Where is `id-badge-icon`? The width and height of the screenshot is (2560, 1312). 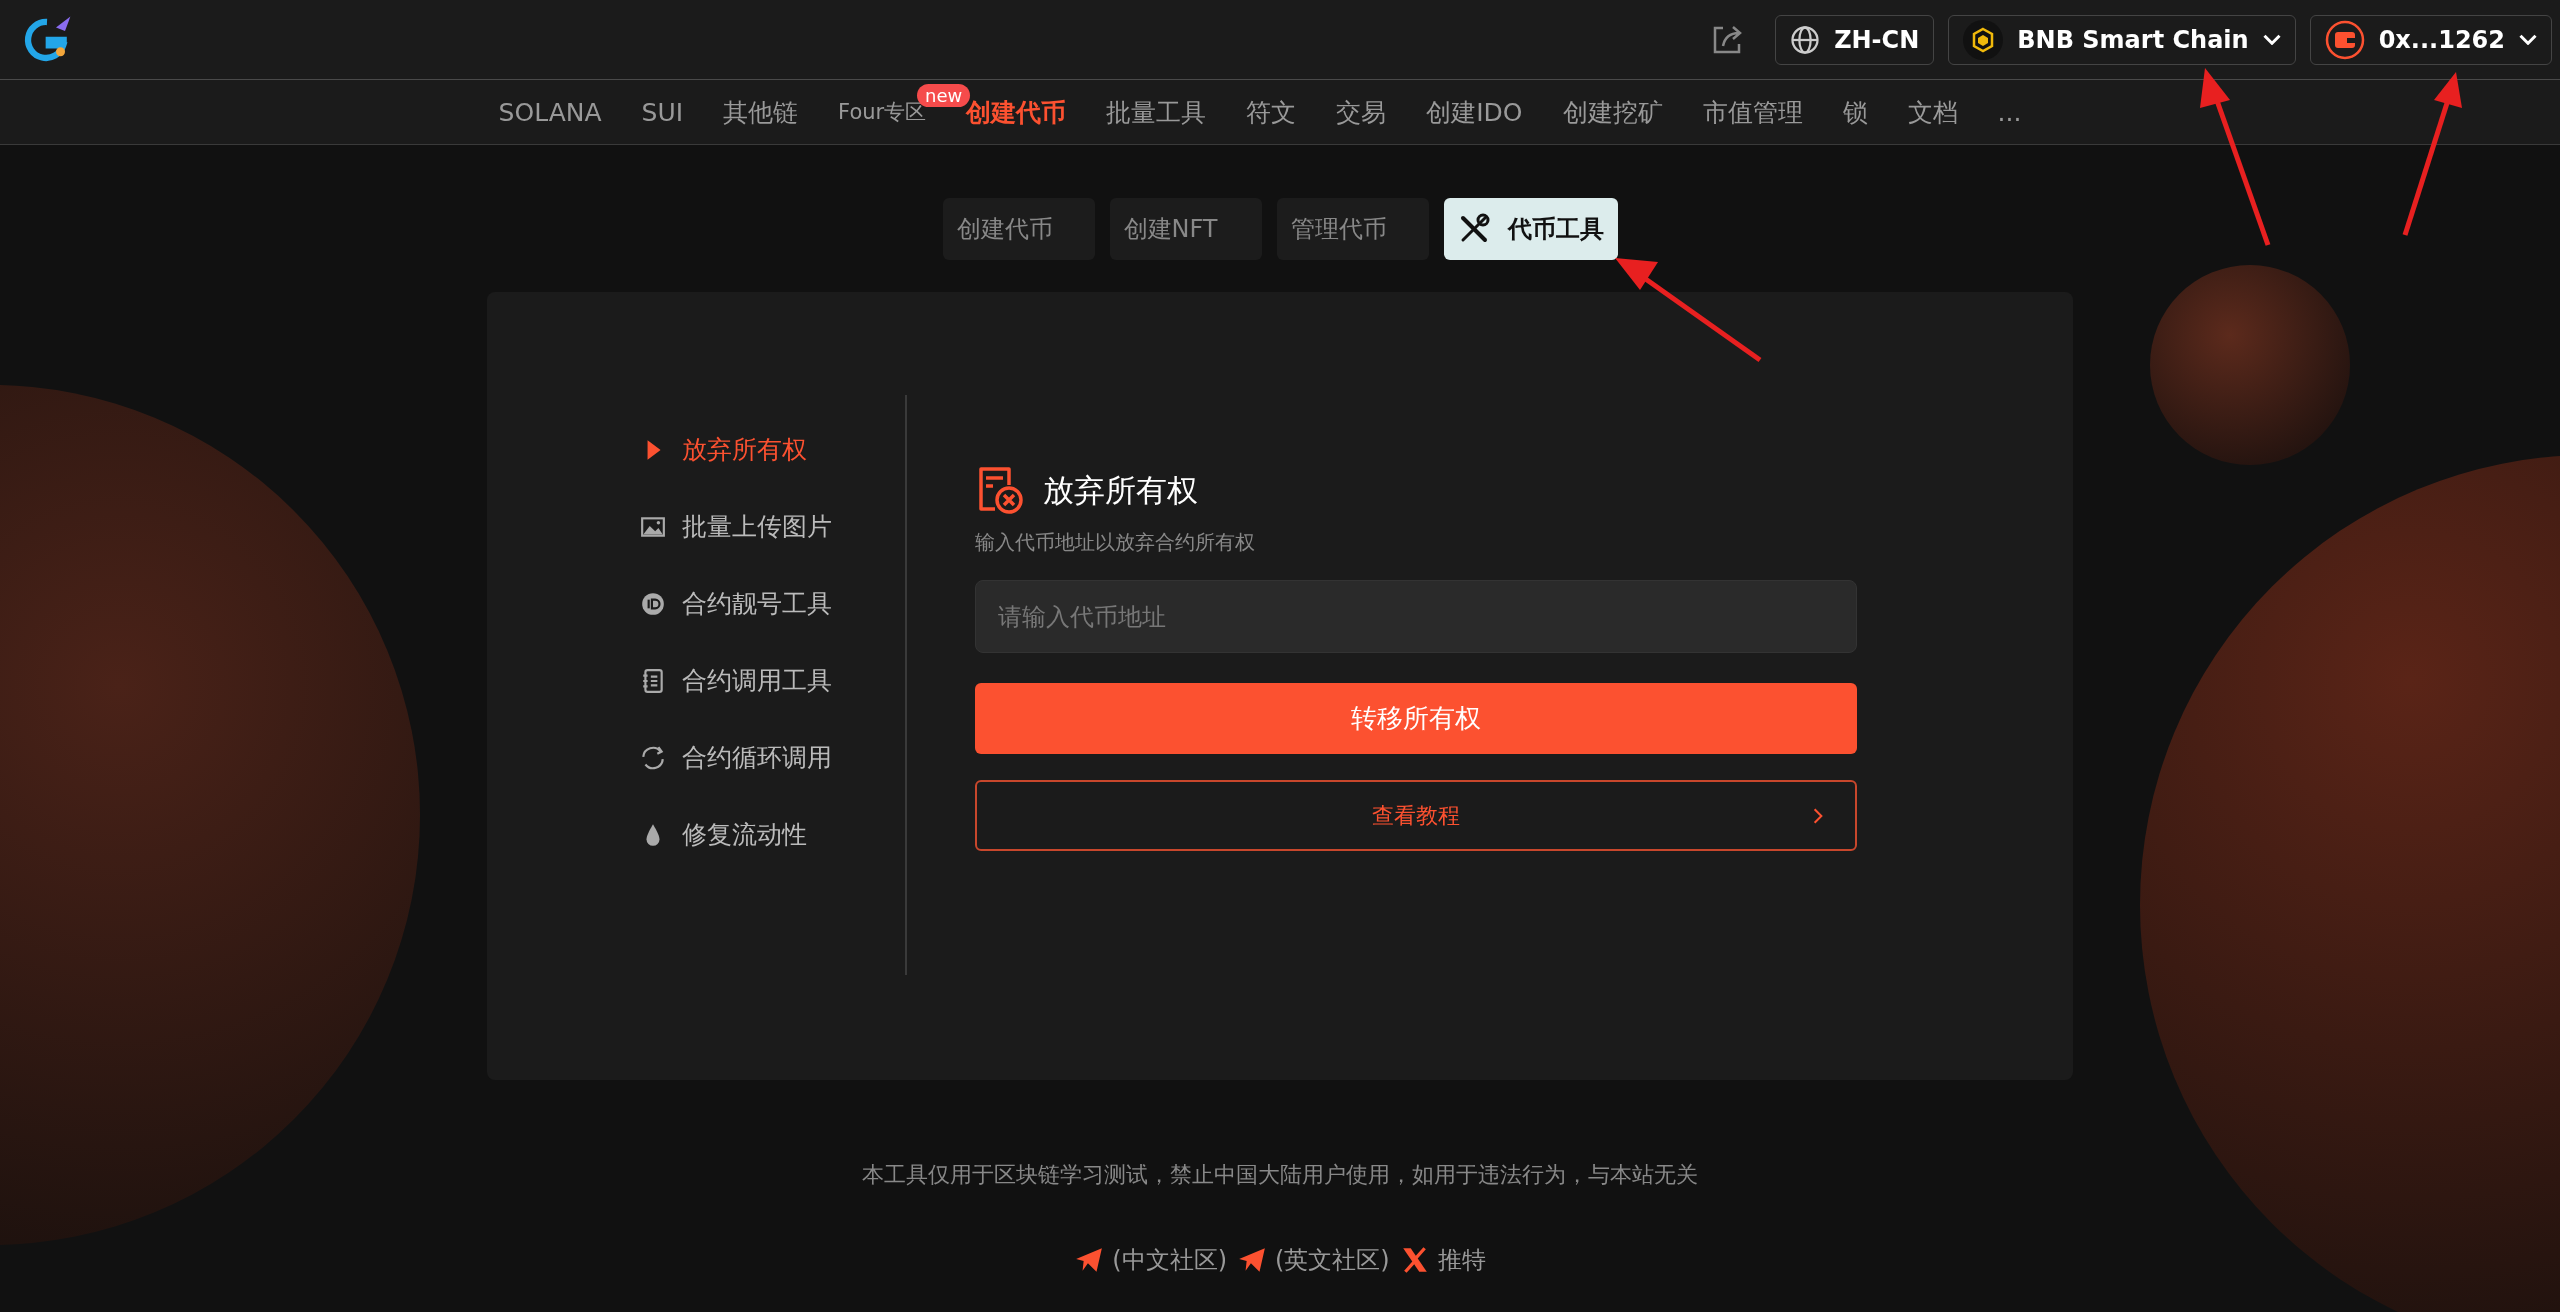 id-badge-icon is located at coordinates (653, 603).